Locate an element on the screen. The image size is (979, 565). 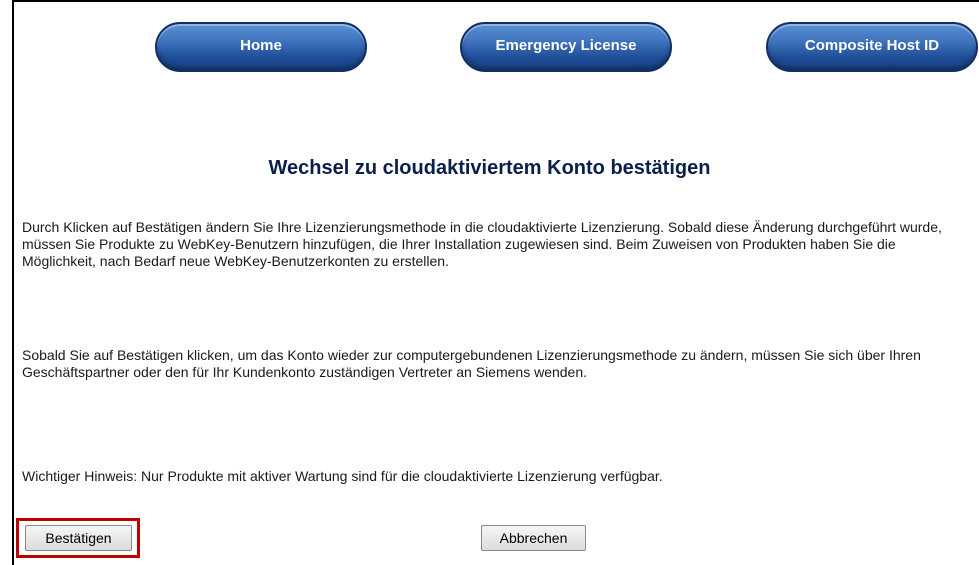
emergency-license-nav-label: Emergency License is located at coordinates (566, 45).